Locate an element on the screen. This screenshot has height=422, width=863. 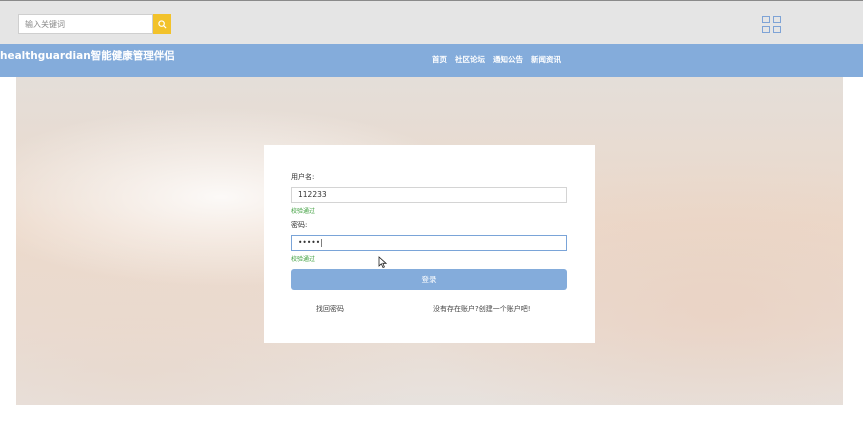
site-brand: healthguardian智能健康管理伴侣 is located at coordinates (87, 60).